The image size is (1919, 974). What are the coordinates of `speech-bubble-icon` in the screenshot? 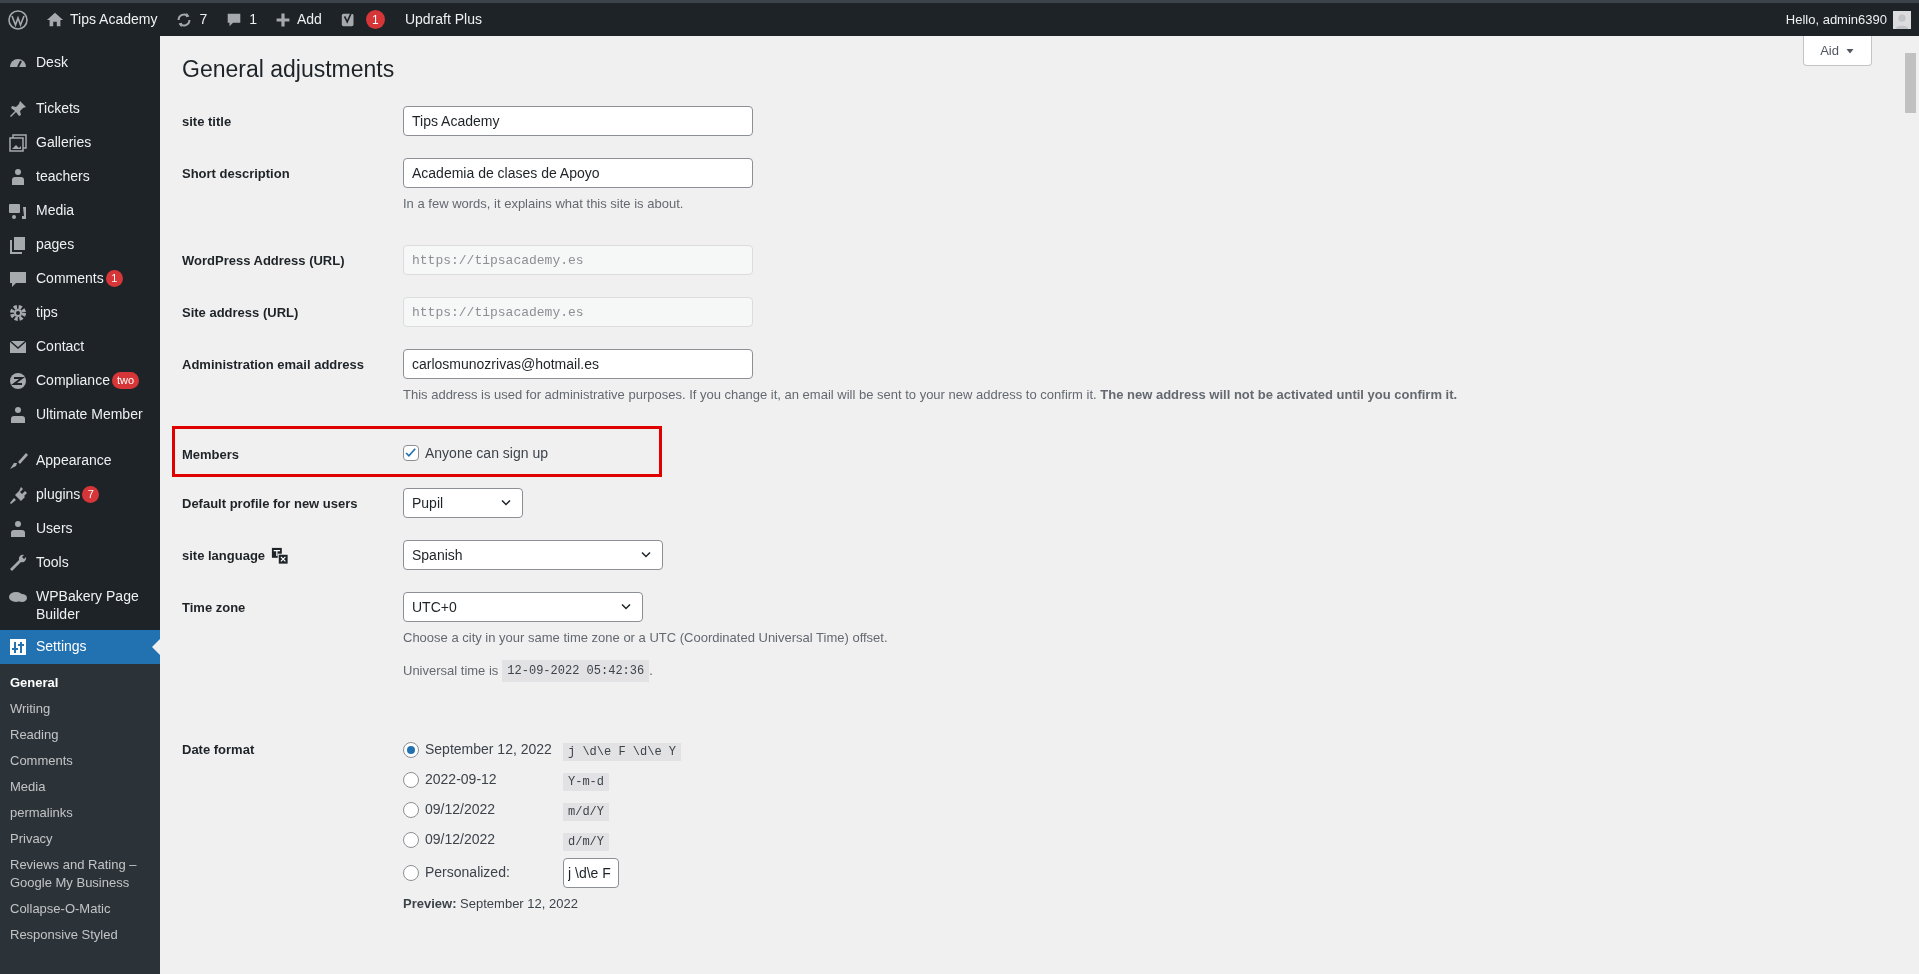 It's located at (18, 279).